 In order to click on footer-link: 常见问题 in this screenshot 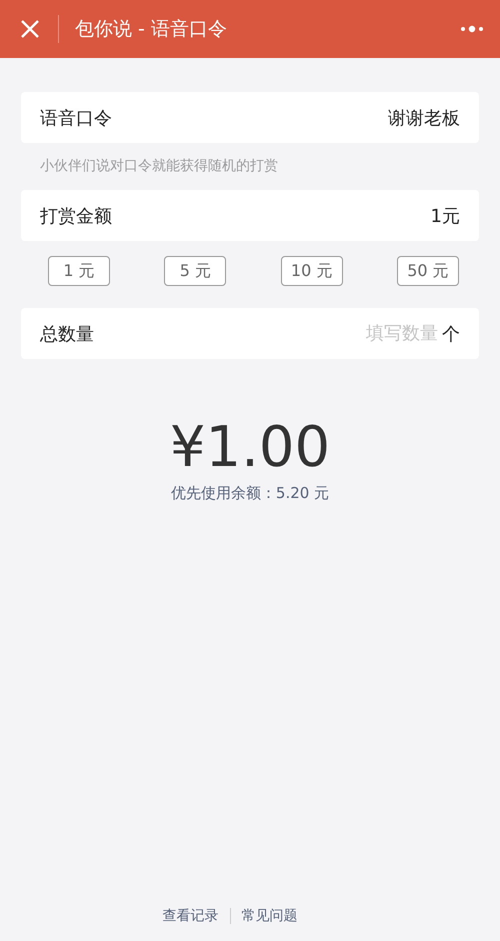, I will do `click(270, 916)`.